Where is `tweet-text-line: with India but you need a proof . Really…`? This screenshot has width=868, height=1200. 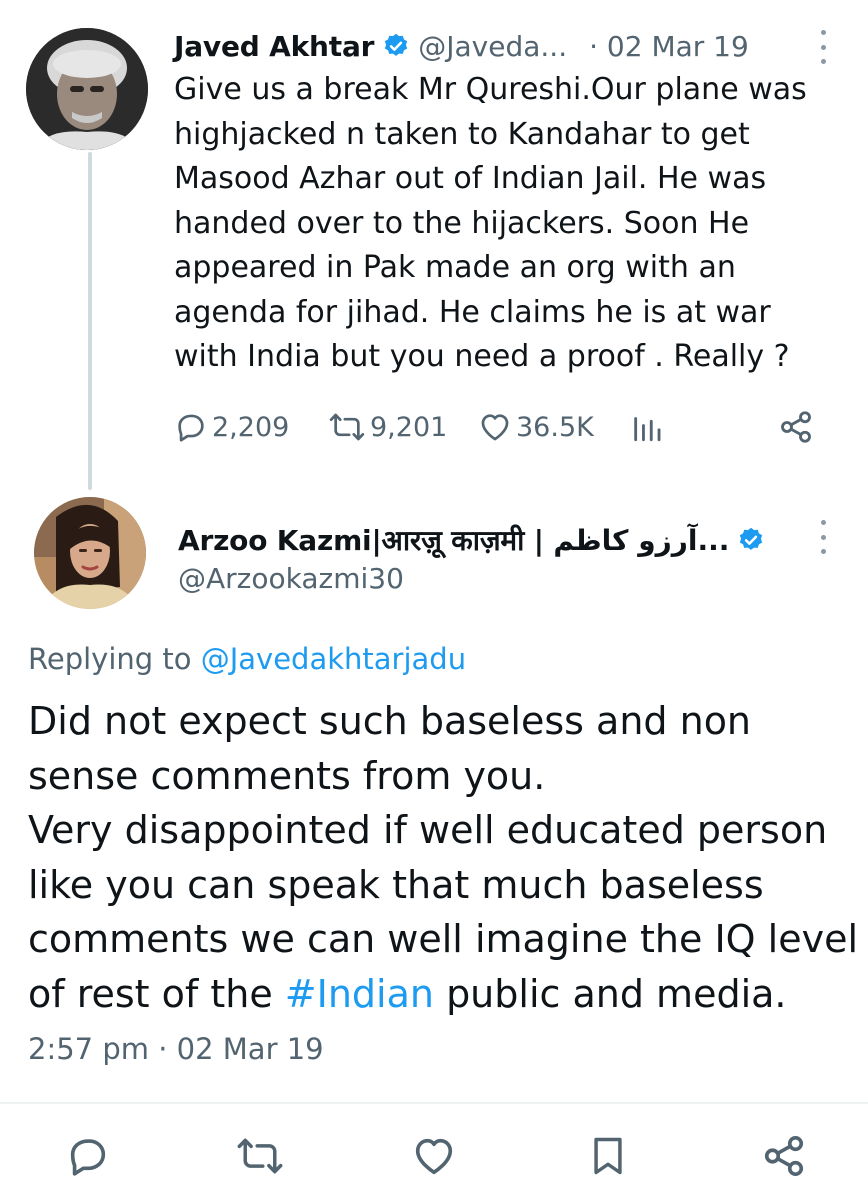 tweet-text-line: with India but you need a proof . Really… is located at coordinates (482, 356).